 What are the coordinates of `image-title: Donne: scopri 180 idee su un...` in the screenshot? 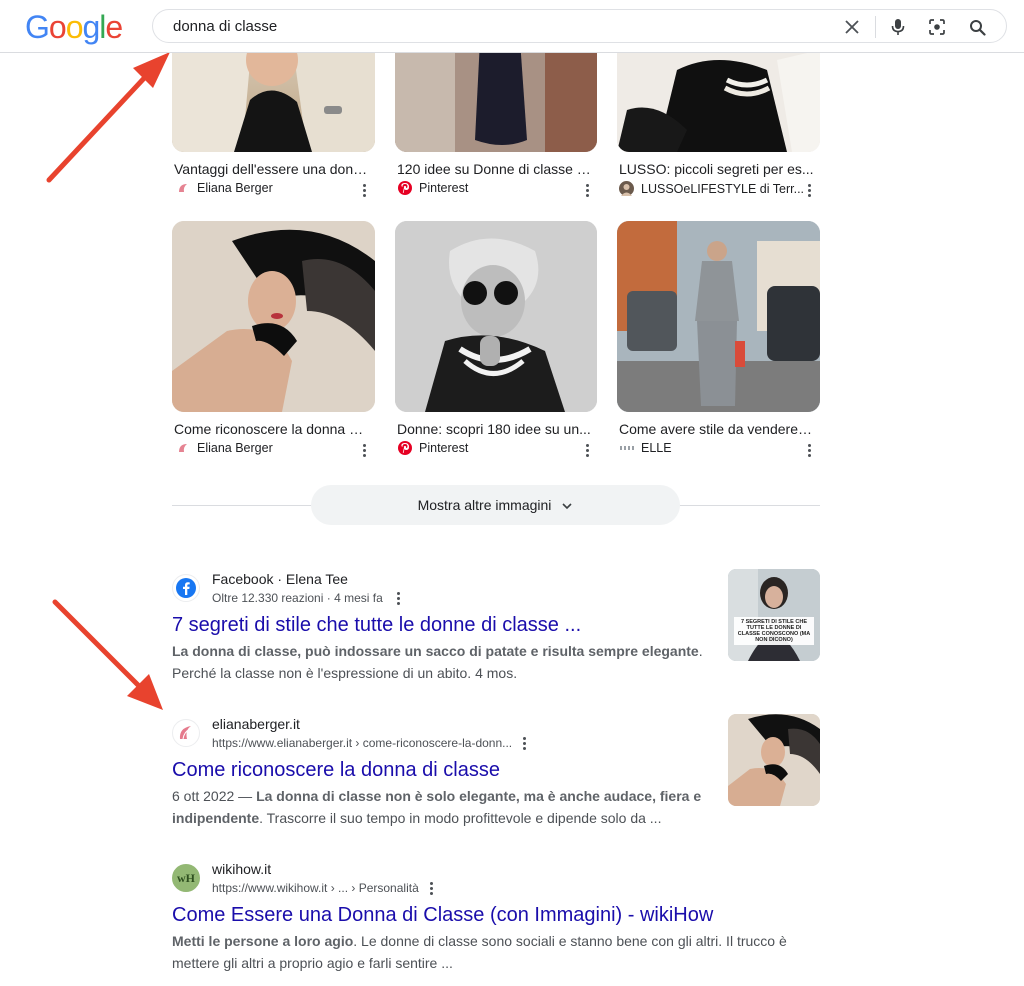 It's located at (495, 429).